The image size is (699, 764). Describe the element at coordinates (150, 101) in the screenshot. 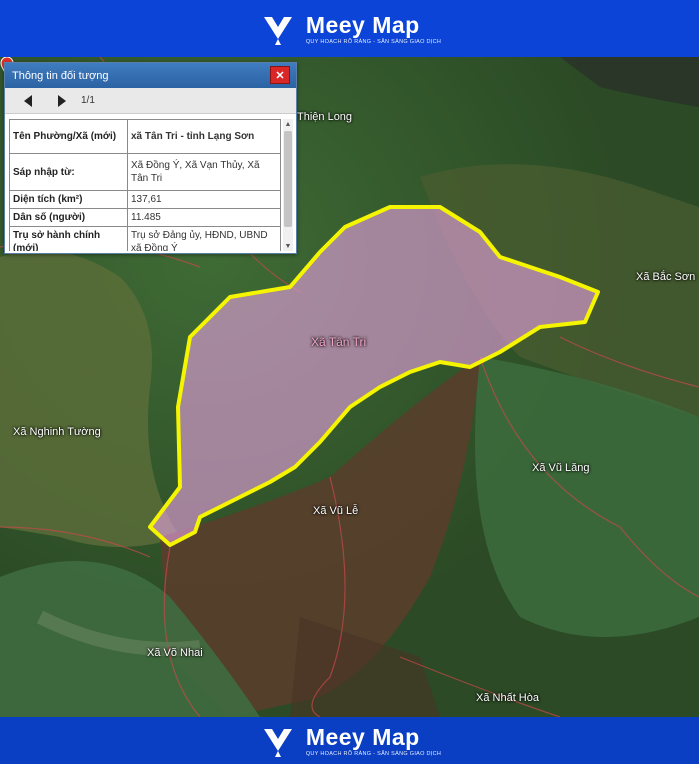

I see `pager: 1/1` at that location.